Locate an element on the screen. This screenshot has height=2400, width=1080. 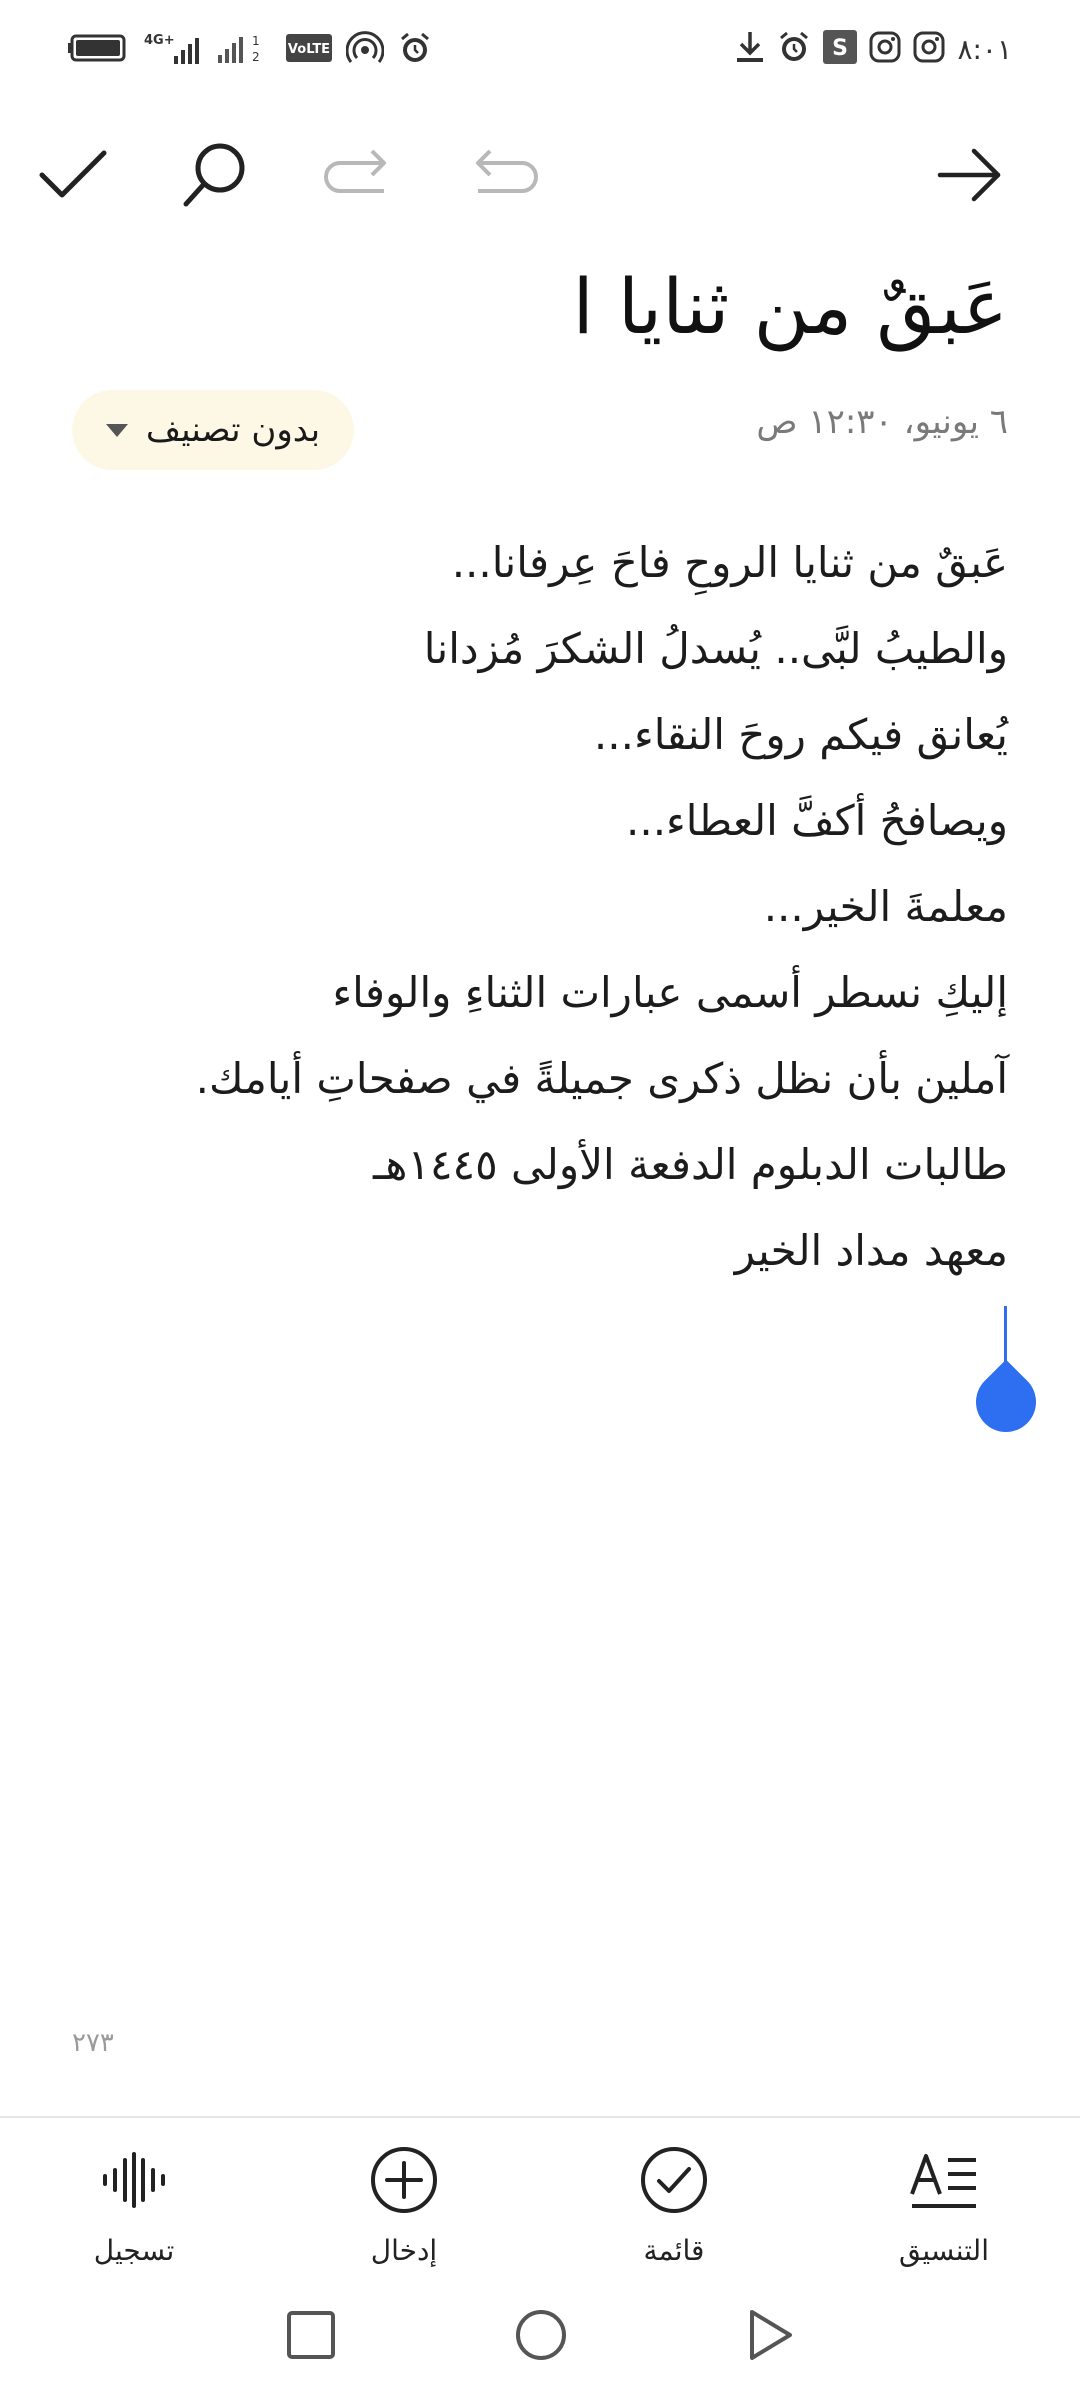
record-label: تسجيل is located at coordinates (134, 2250).